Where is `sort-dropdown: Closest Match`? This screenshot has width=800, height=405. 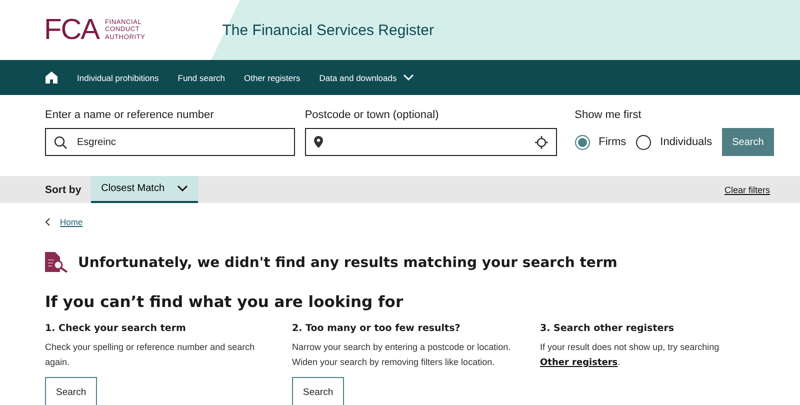
sort-dropdown: Closest Match is located at coordinates (144, 189).